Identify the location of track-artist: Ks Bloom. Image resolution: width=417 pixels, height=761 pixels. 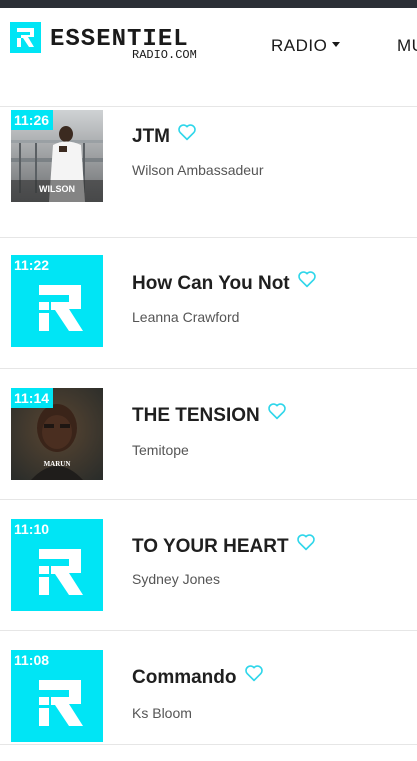
(162, 713).